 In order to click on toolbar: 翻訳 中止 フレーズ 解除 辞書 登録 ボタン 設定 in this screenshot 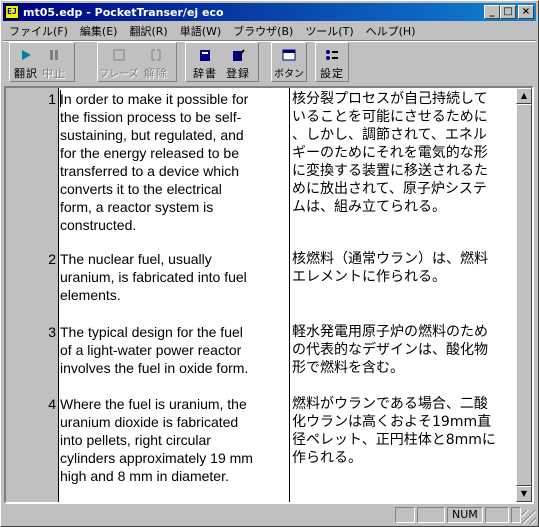, I will do `click(269, 63)`.